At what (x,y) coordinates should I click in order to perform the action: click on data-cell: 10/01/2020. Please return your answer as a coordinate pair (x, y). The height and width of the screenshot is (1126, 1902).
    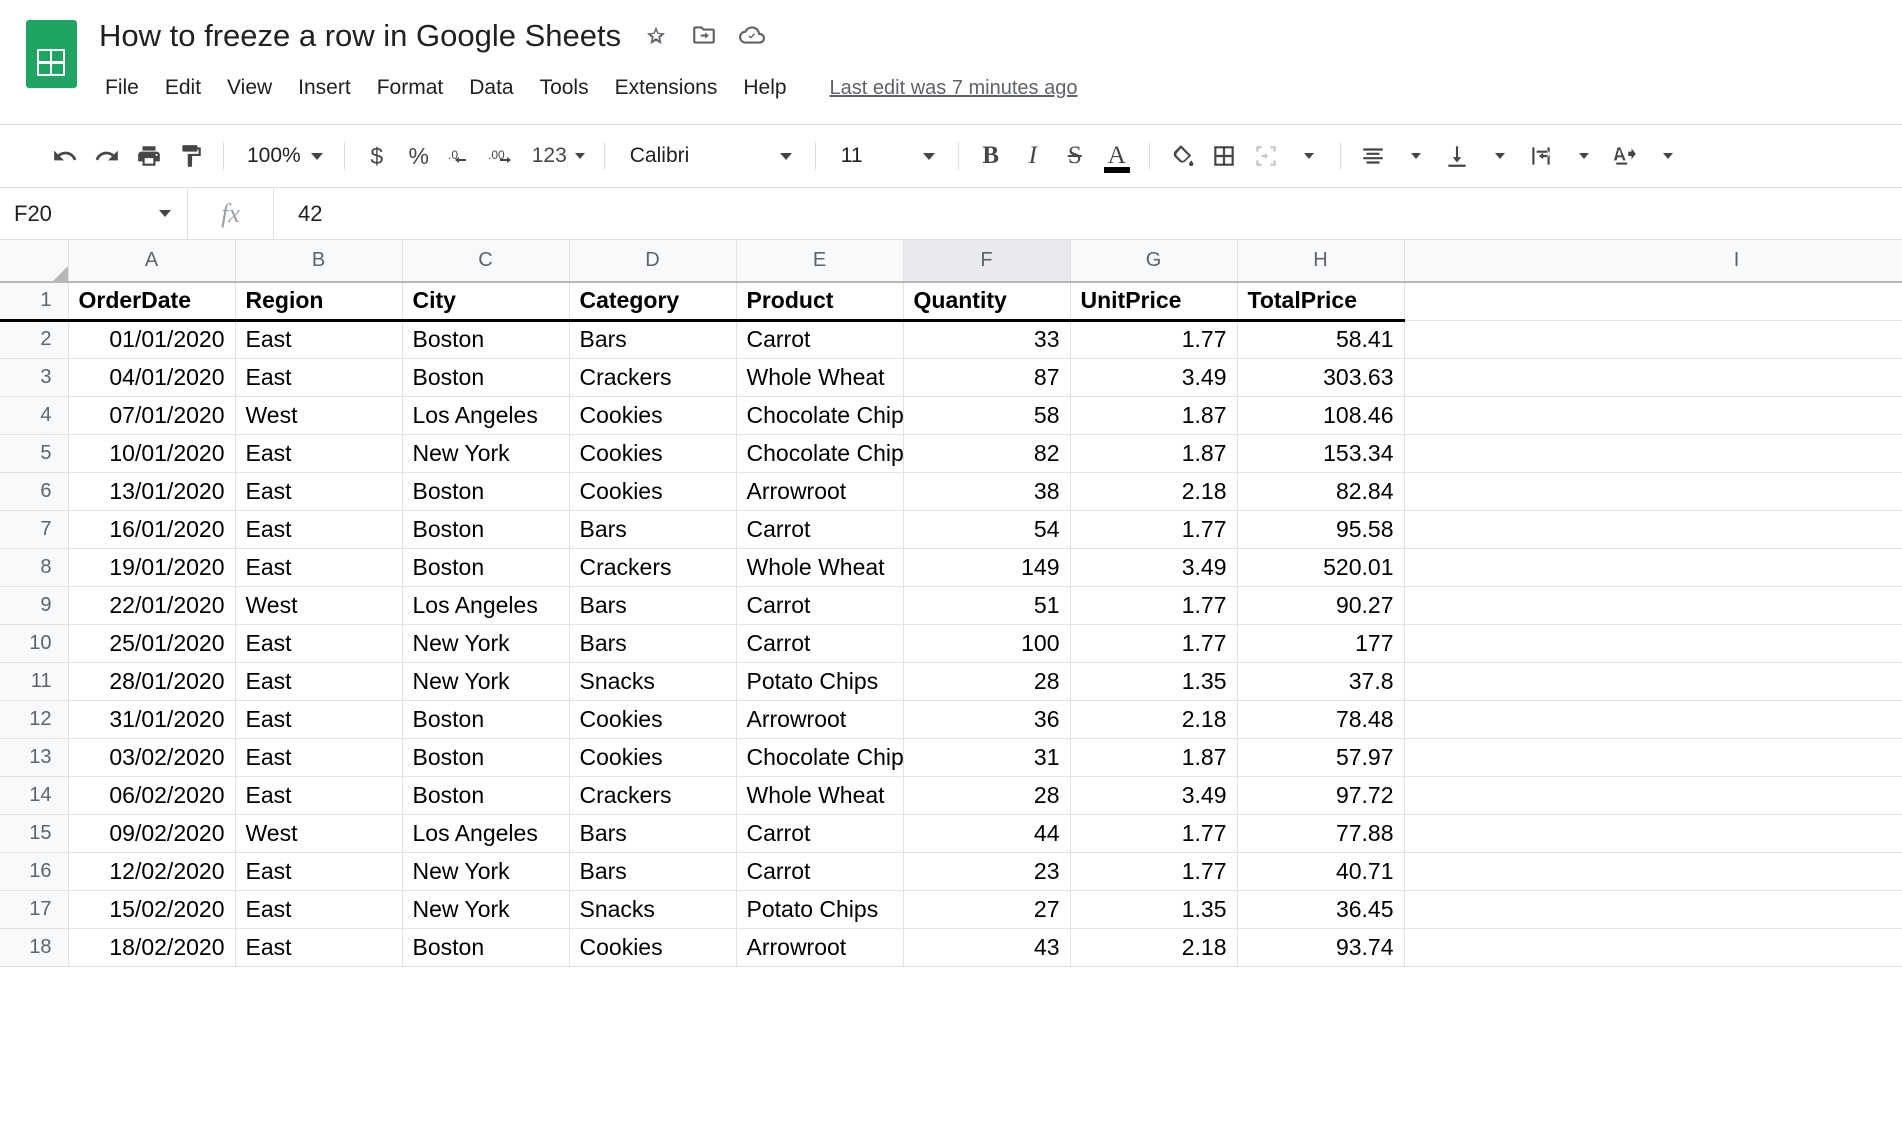
    Looking at the image, I should click on (152, 453).